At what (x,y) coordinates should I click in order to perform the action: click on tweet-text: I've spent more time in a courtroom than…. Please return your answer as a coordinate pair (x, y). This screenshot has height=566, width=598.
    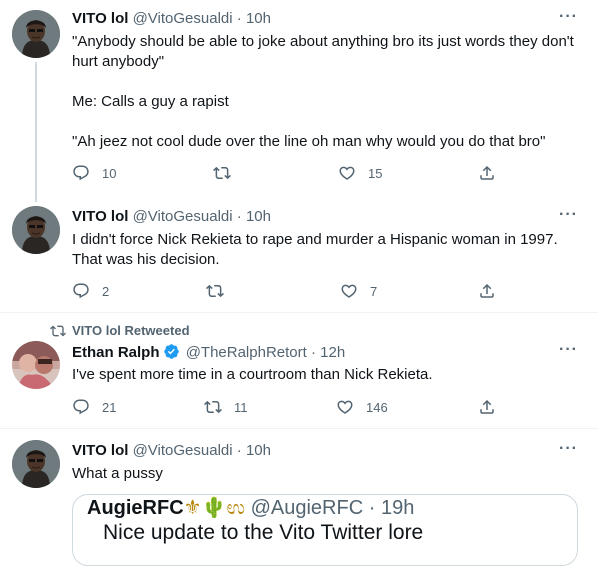
    Looking at the image, I should click on (252, 374).